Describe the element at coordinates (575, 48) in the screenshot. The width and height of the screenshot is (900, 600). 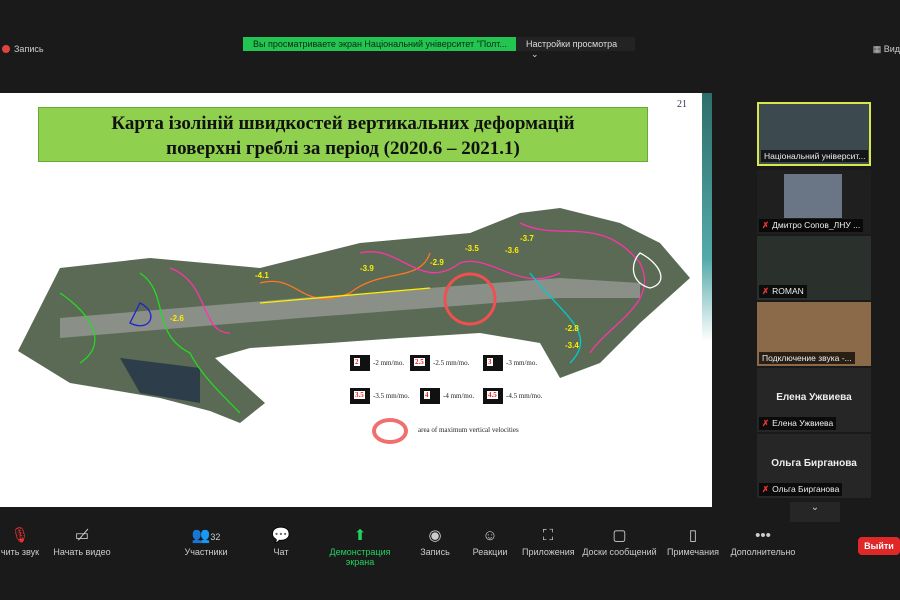
I see `view-settings-button: Настройки просмотра ⌄` at that location.